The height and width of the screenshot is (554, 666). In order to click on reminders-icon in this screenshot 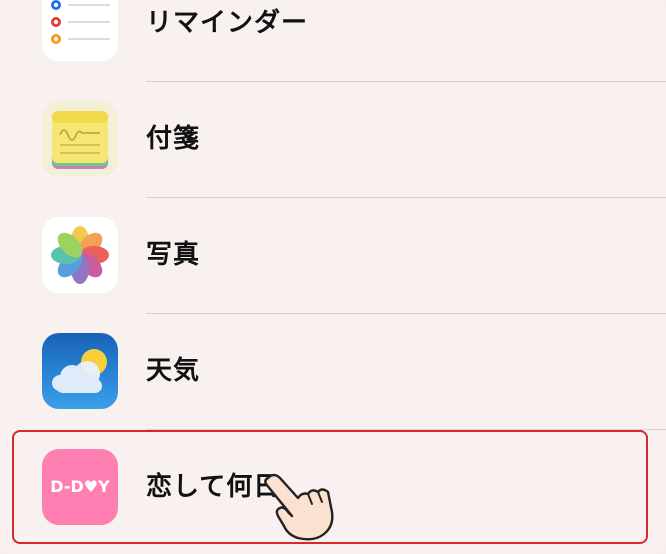, I will do `click(80, 30)`.